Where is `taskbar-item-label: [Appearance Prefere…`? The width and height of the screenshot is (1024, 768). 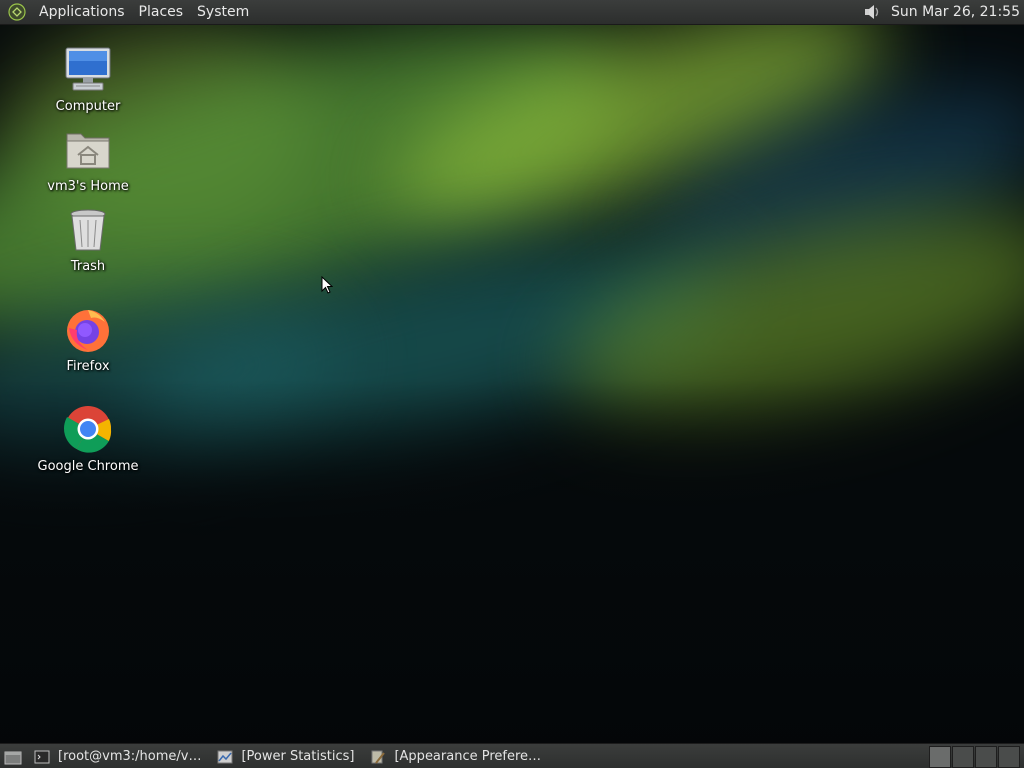
taskbar-item-label: [Appearance Prefere… is located at coordinates (468, 756).